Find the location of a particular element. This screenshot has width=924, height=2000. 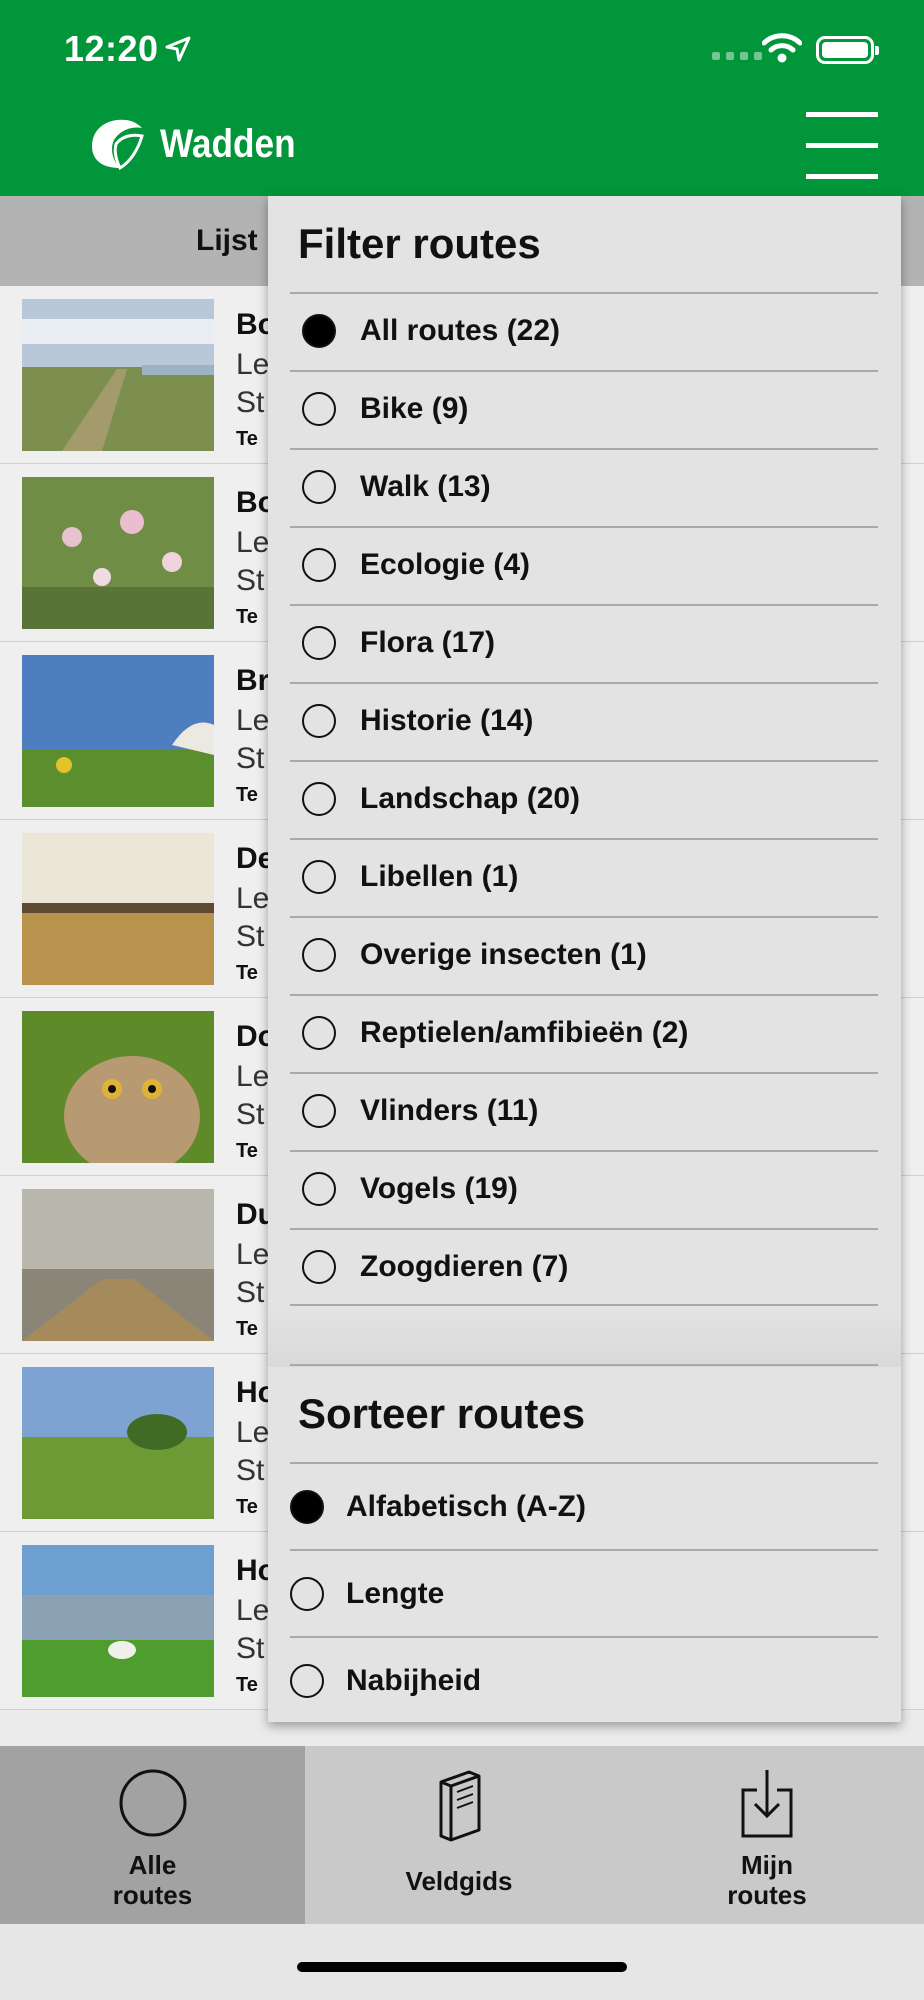

menu-button is located at coordinates (842, 147).